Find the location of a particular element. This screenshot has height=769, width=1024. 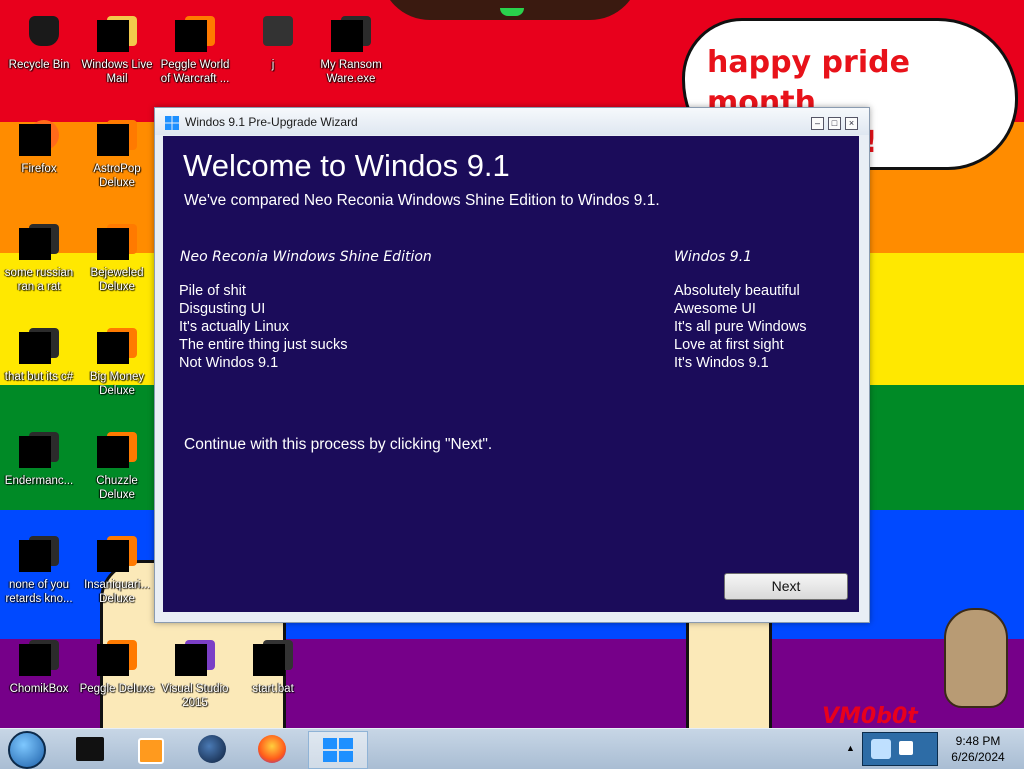

icon-art is located at coordinates (44, 31).